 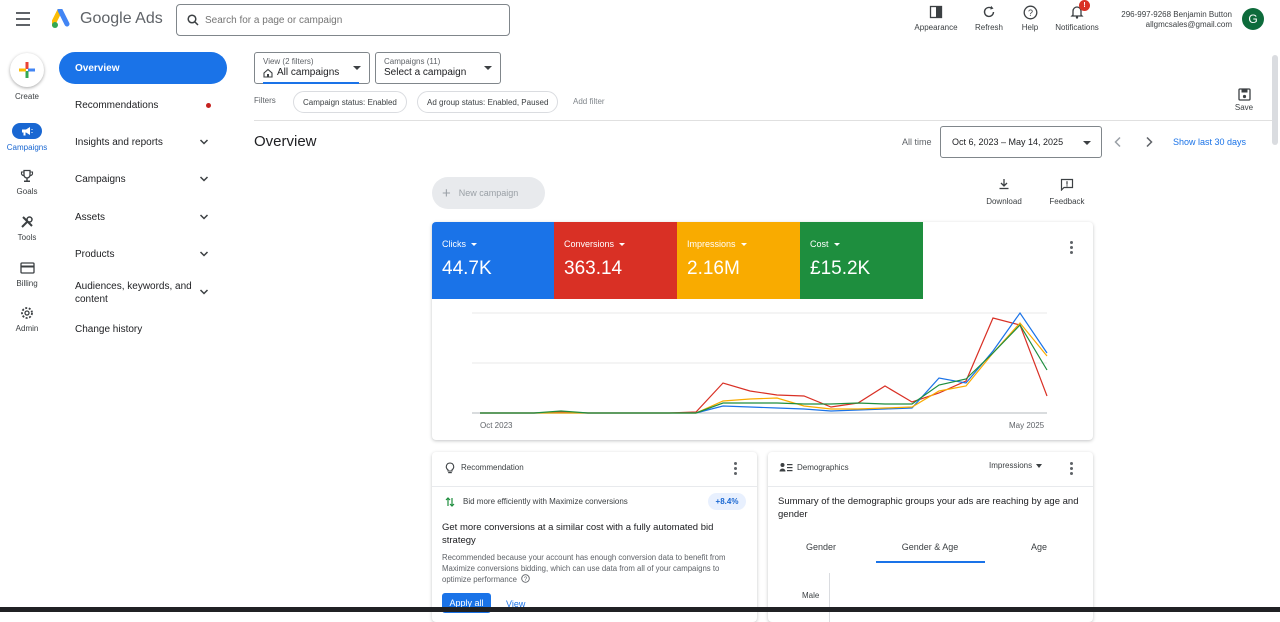 What do you see at coordinates (27, 70) in the screenshot?
I see `create-button` at bounding box center [27, 70].